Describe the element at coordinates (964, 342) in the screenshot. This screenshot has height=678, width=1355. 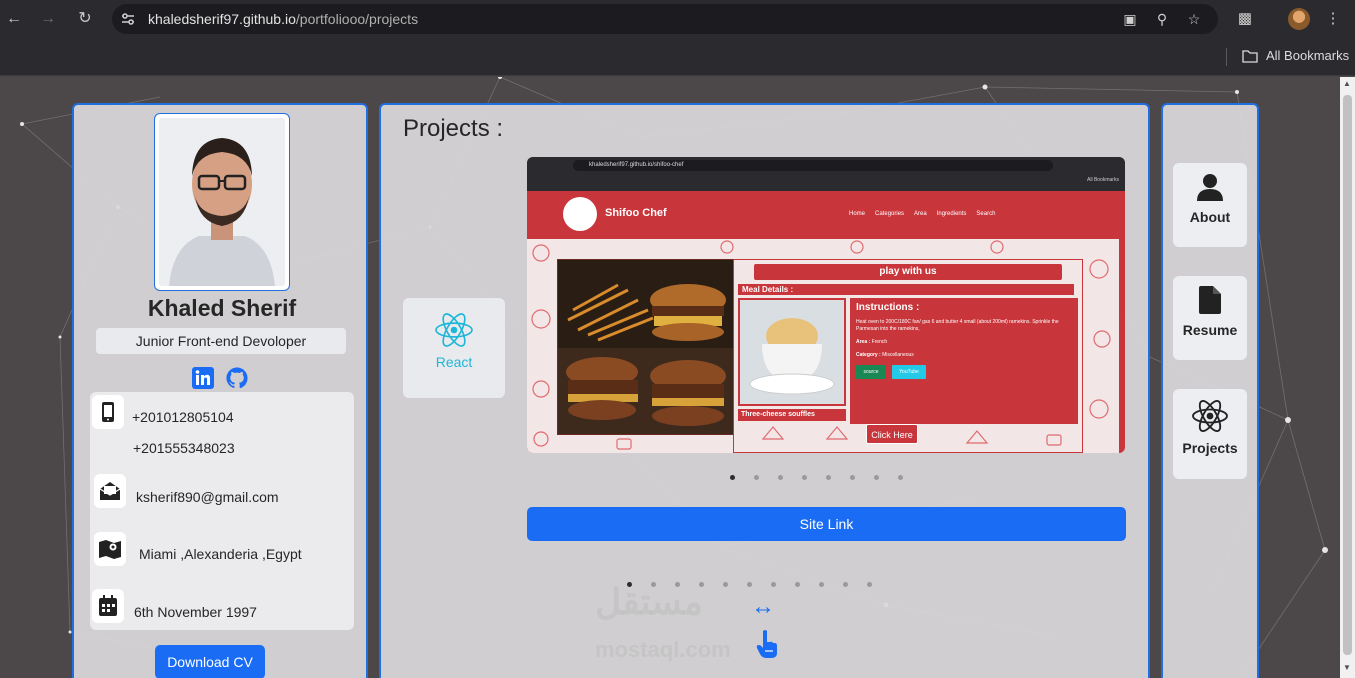
I see `preview-area: Area : French` at that location.